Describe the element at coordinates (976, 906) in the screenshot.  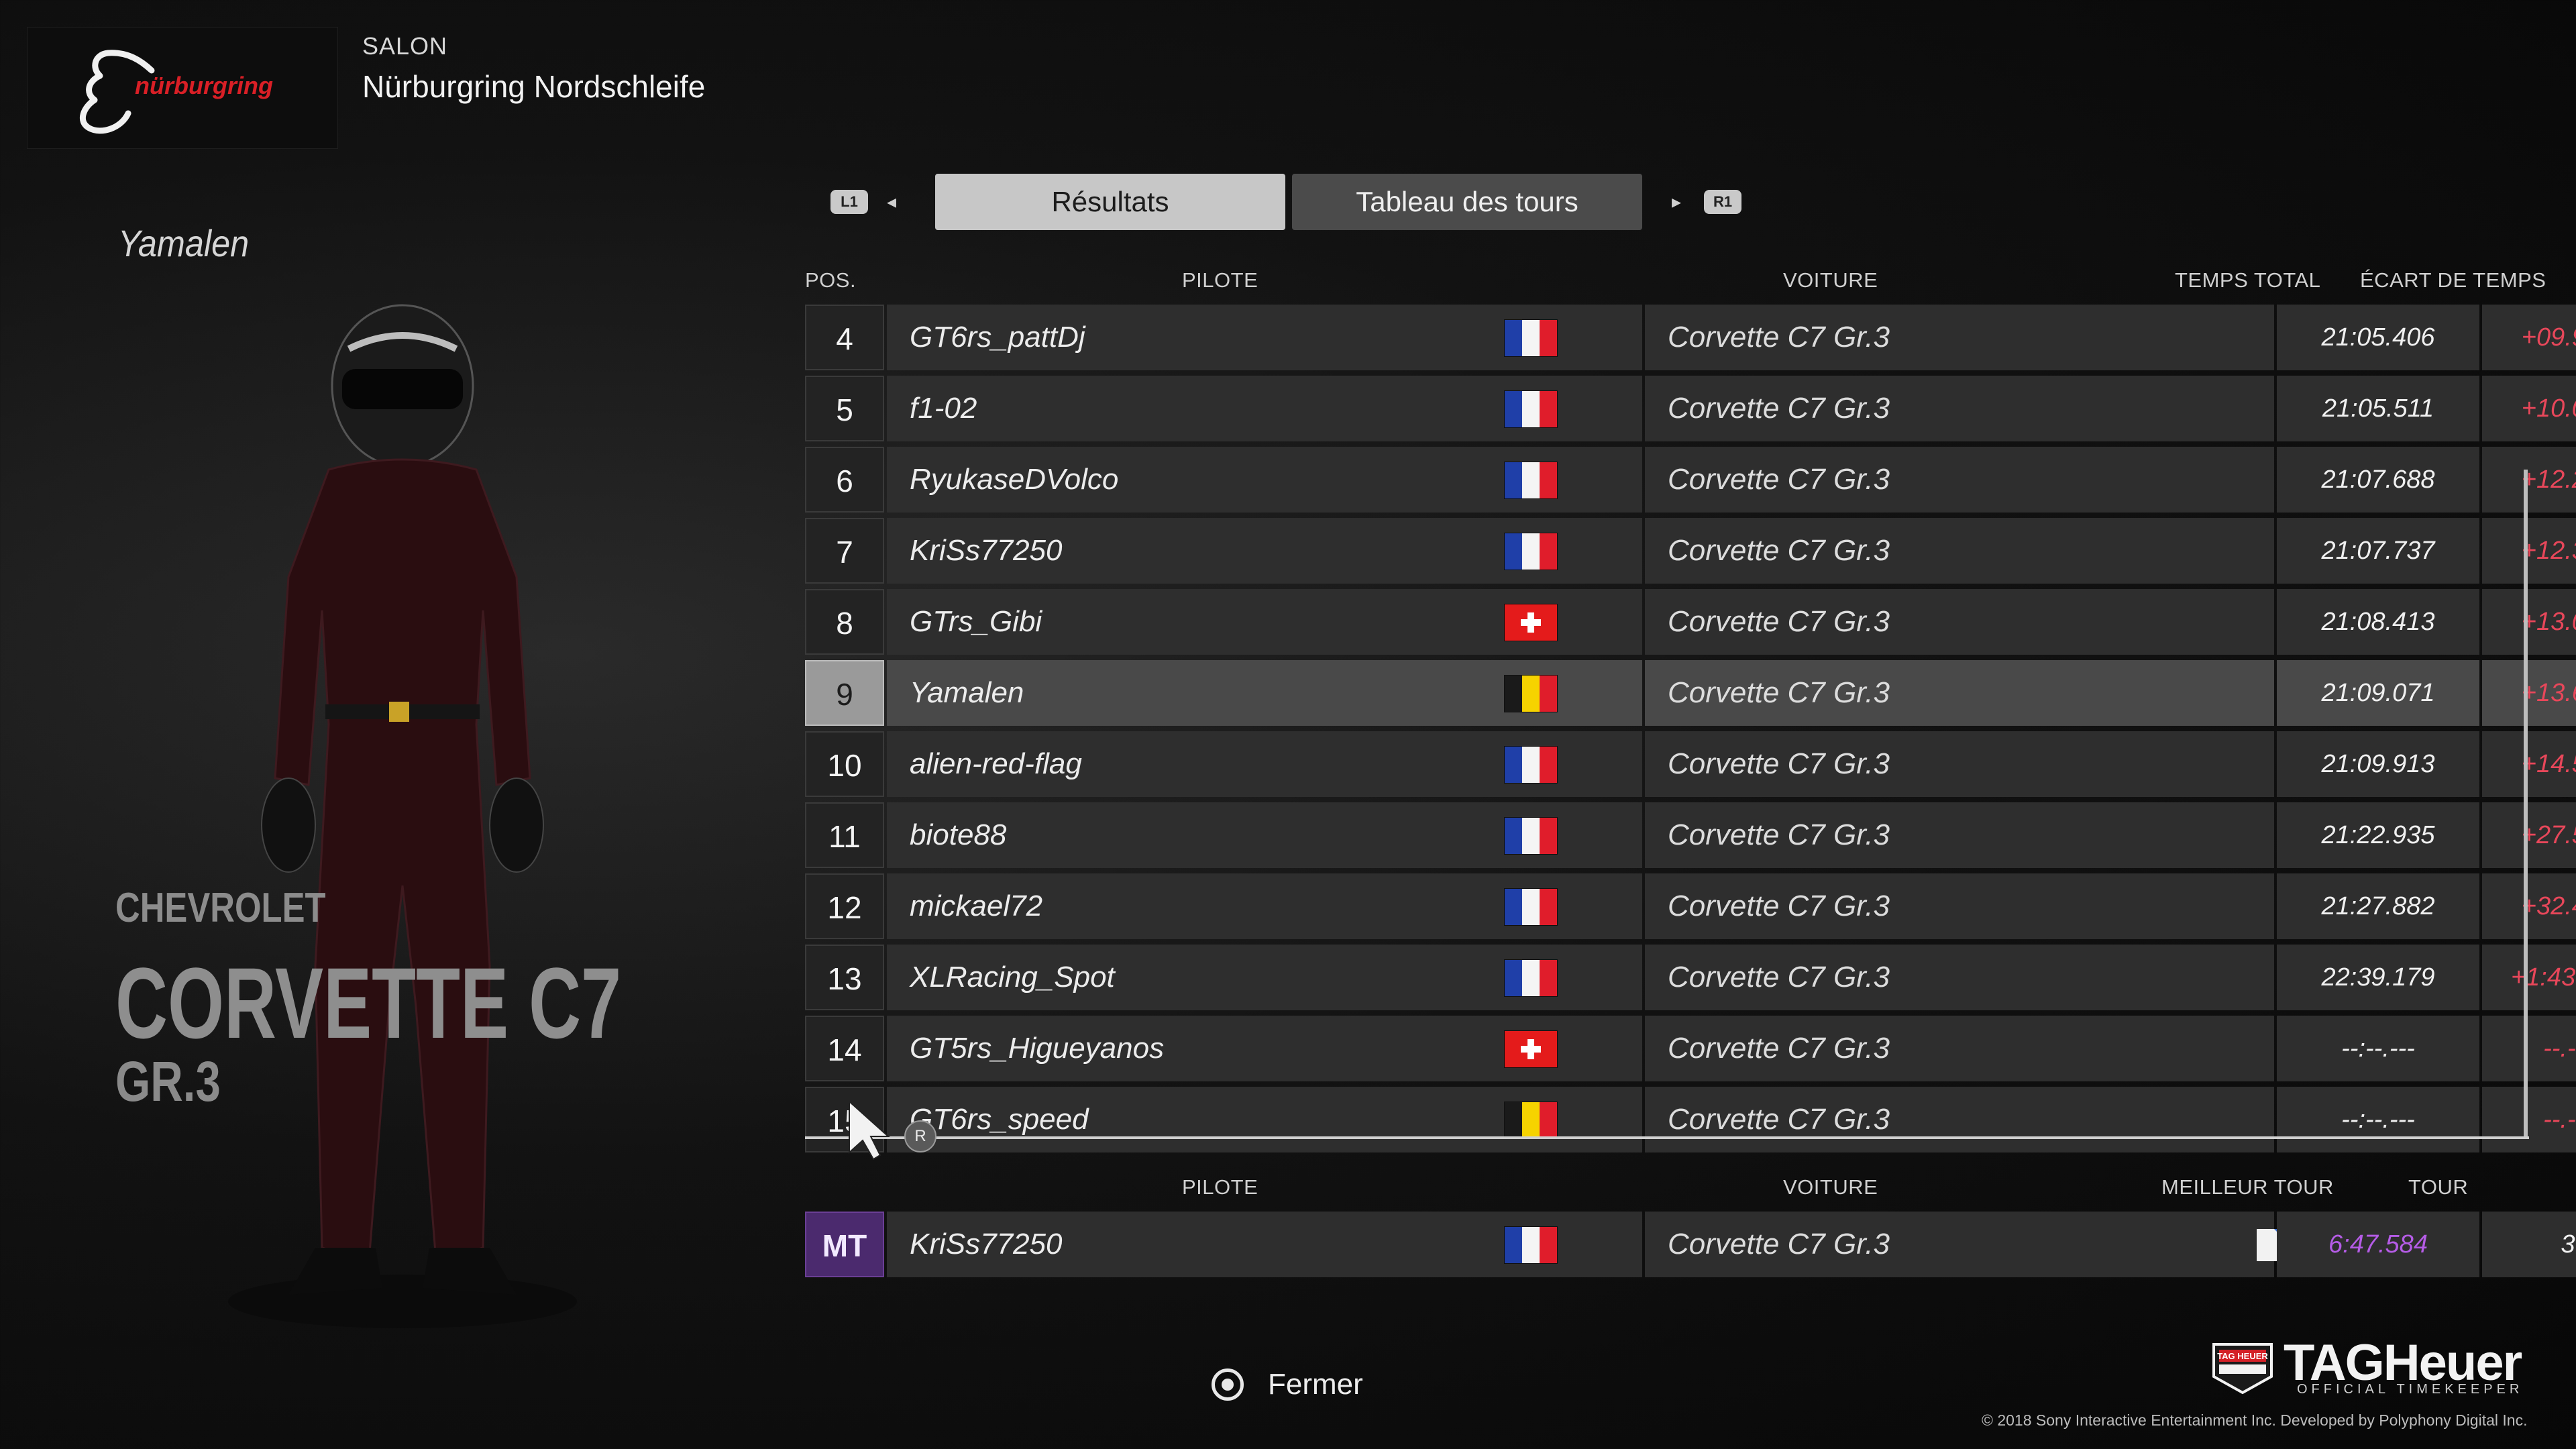
I see `driver-name: mickael72` at that location.